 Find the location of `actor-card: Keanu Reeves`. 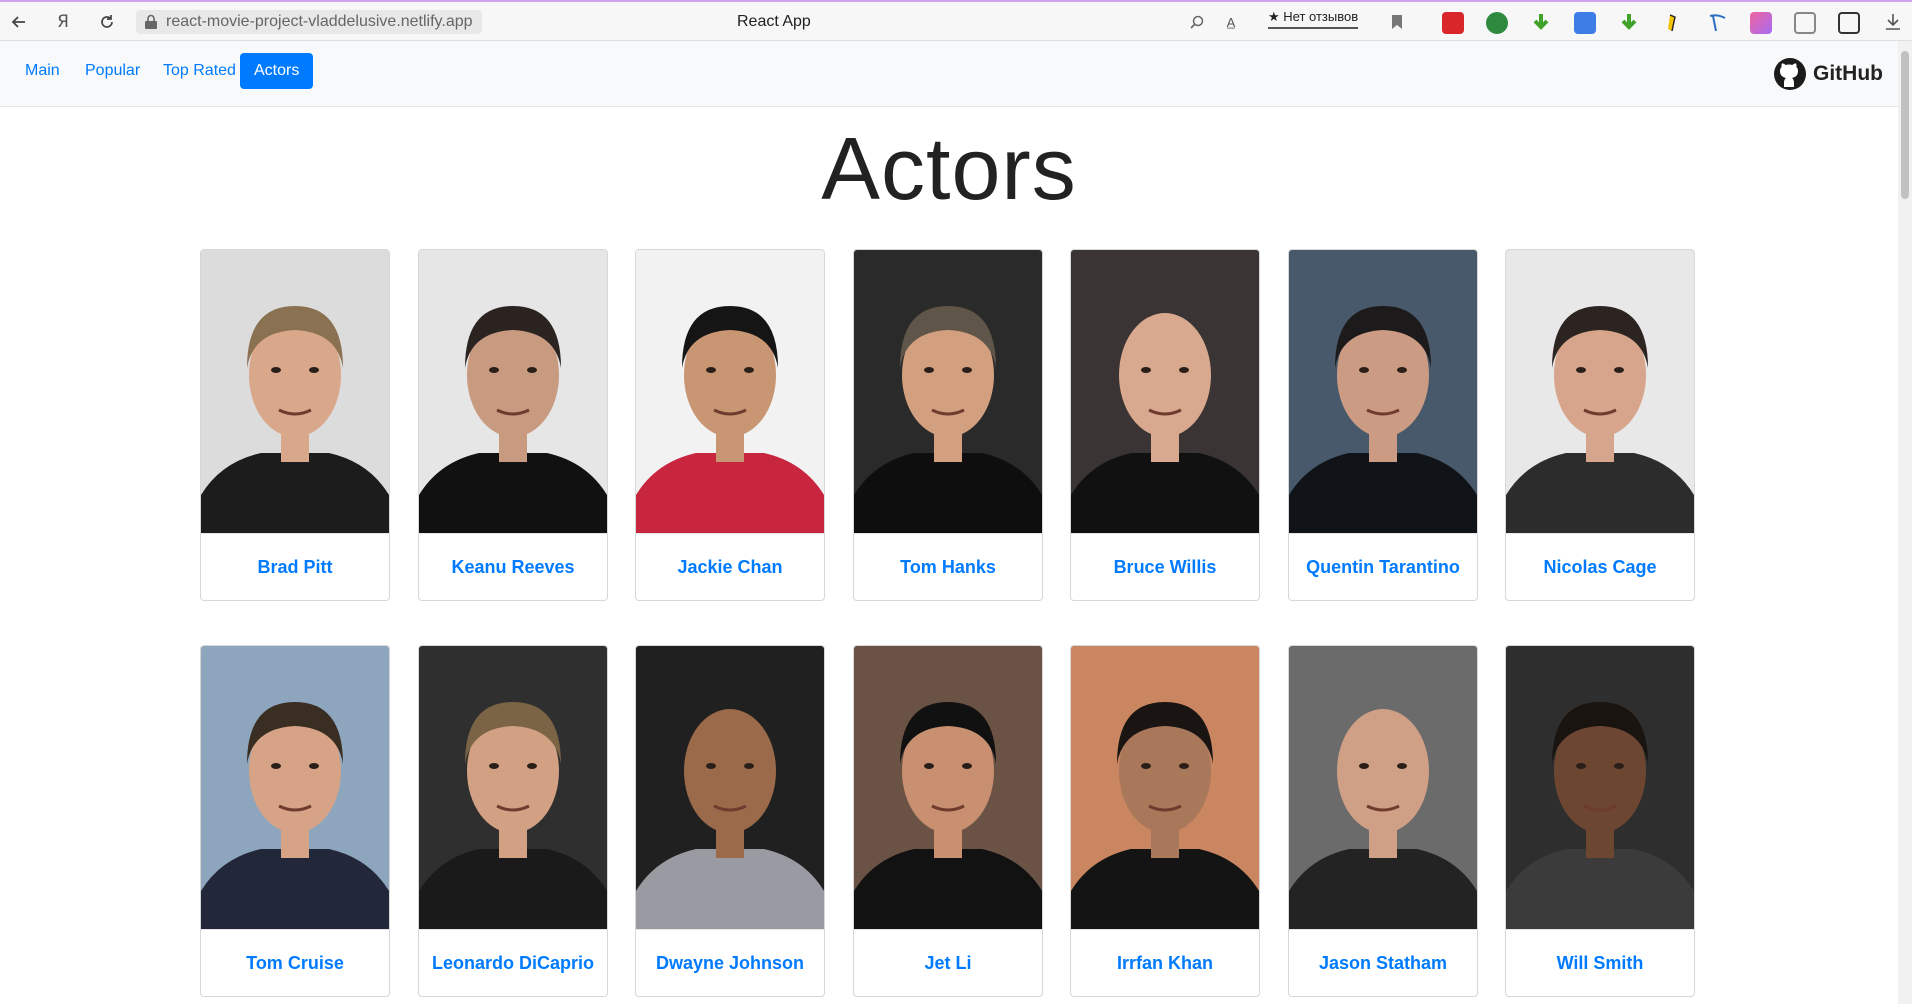

actor-card: Keanu Reeves is located at coordinates (513, 425).